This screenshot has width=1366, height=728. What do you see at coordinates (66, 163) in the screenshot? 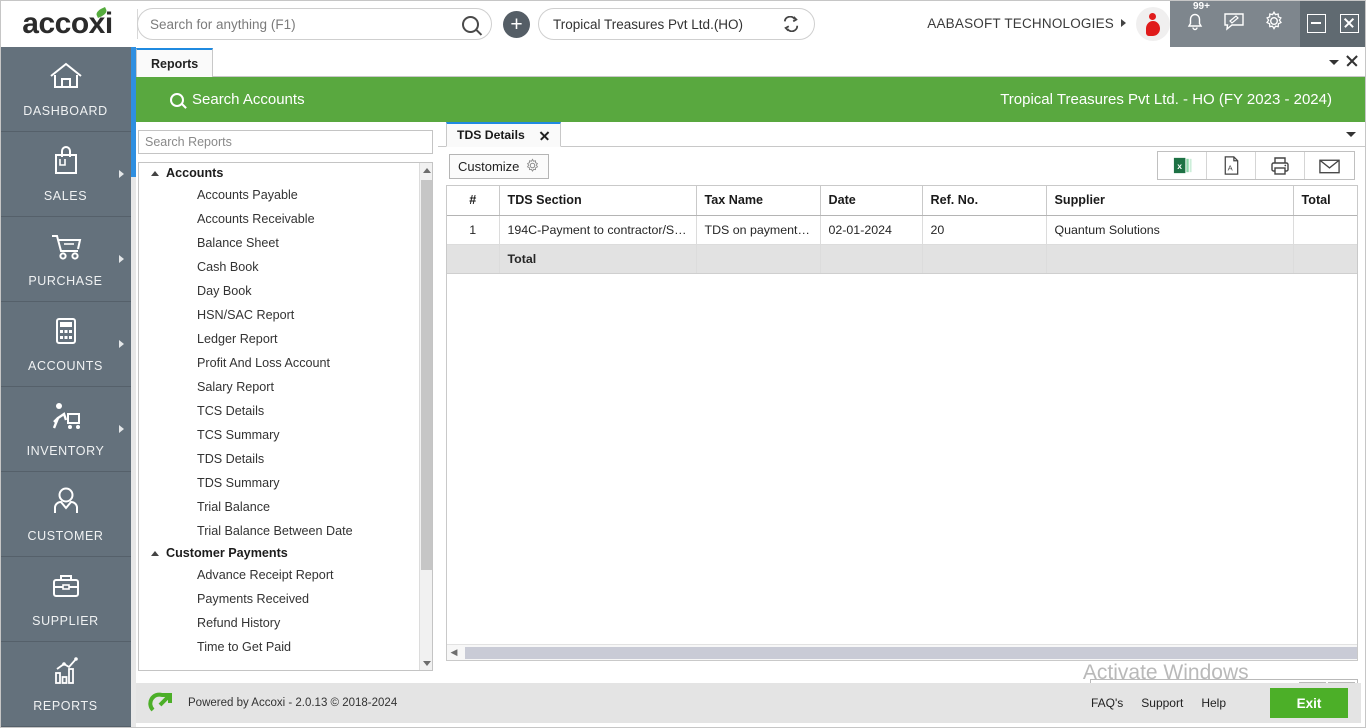
I see `shopping-bag-icon` at bounding box center [66, 163].